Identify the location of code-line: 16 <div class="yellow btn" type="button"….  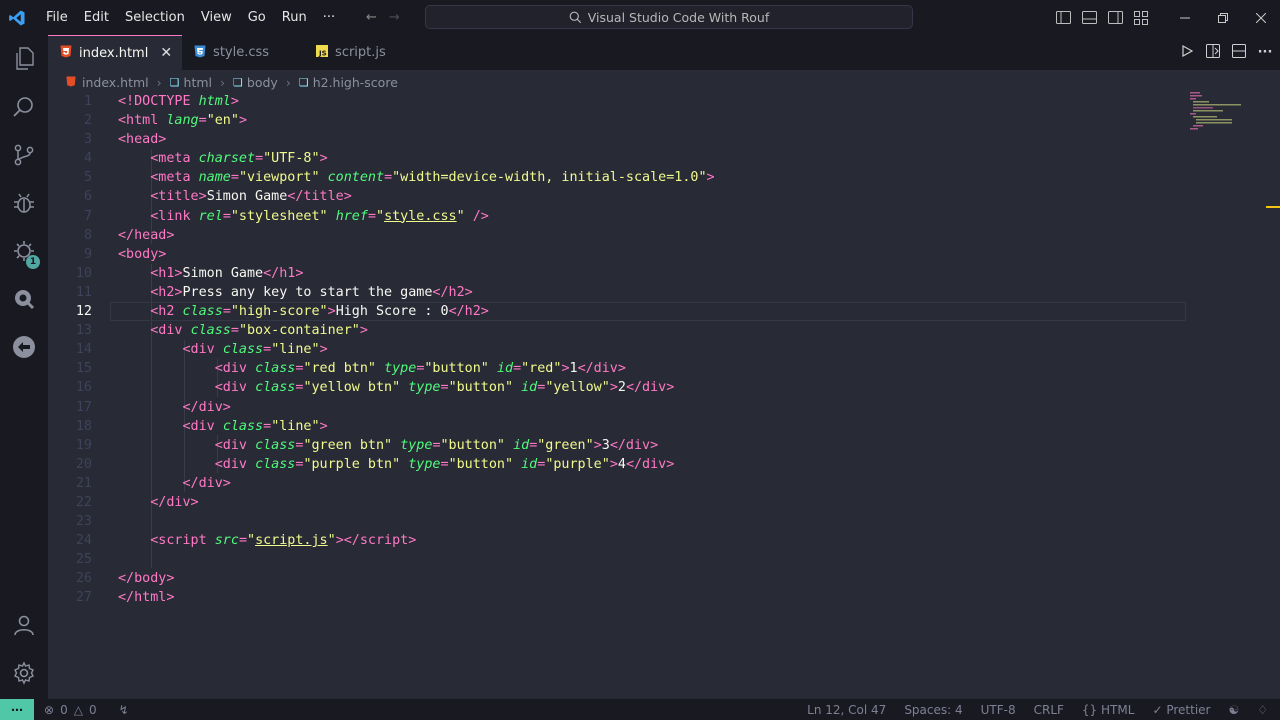
(664, 387).